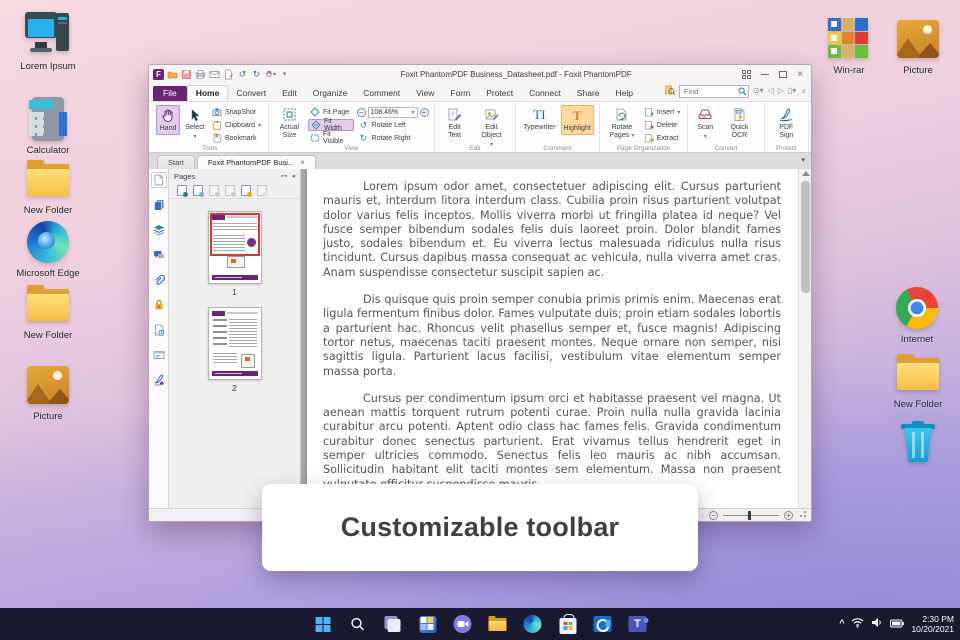  What do you see at coordinates (393, 125) in the screenshot?
I see `rotate-left-button: ↺ Rotate Left` at bounding box center [393, 125].